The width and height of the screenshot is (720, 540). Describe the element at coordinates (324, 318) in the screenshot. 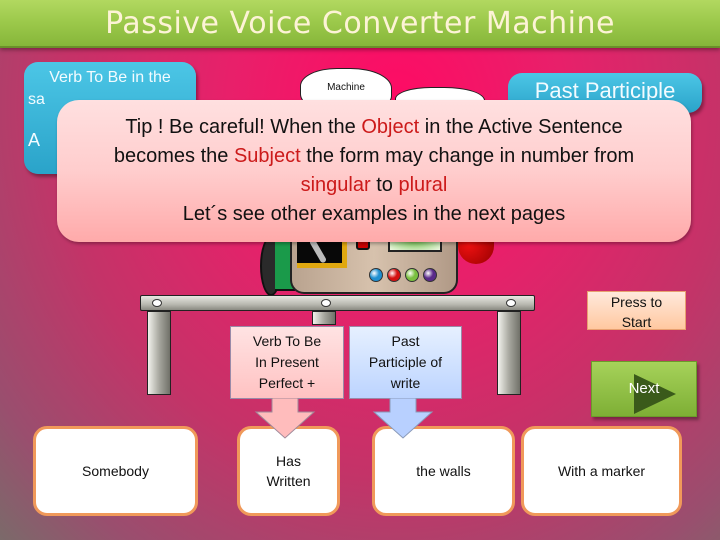

I see `table-leg-middle` at that location.